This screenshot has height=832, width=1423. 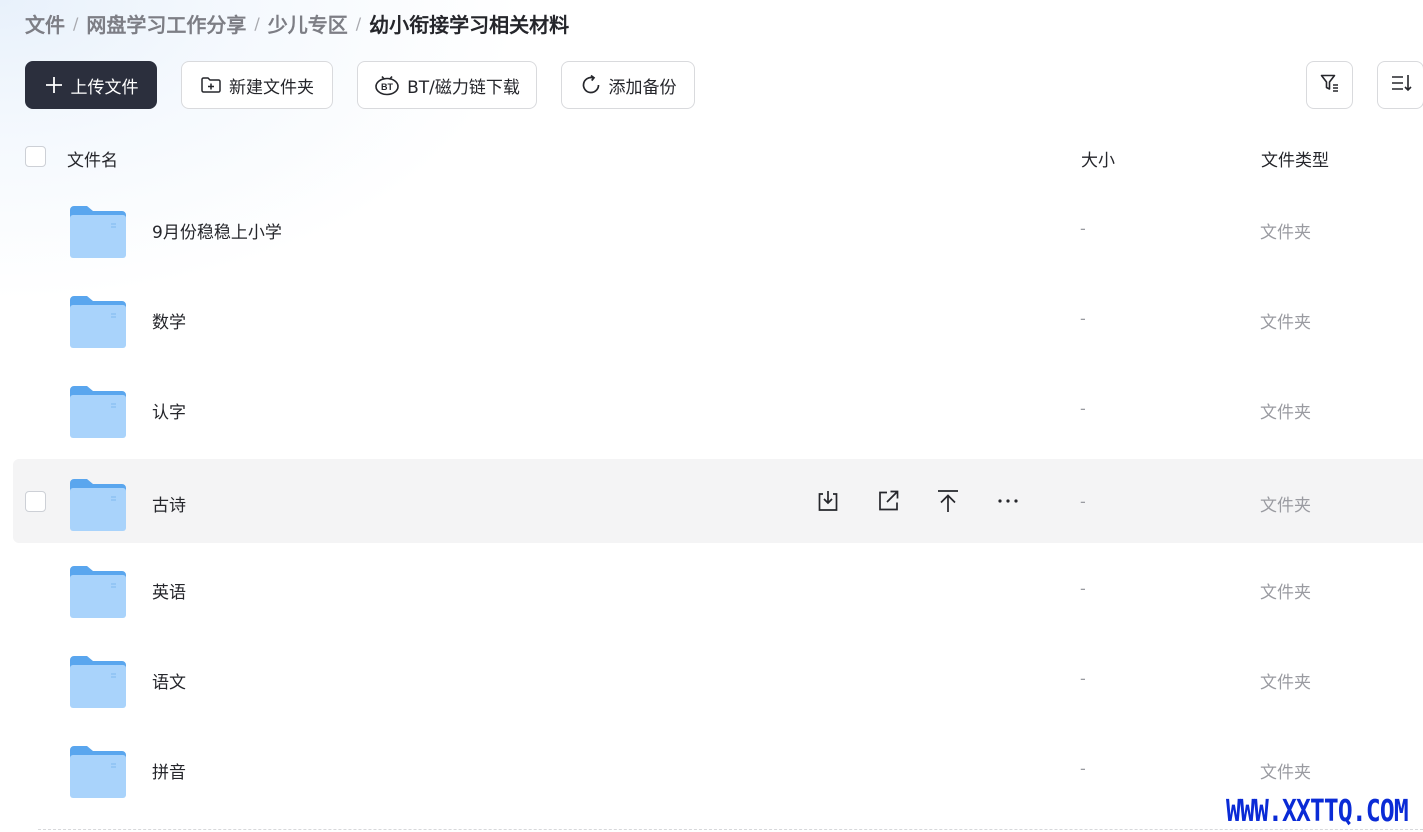 What do you see at coordinates (718, 588) in the screenshot?
I see `file-row: 英语 - 文件夹` at bounding box center [718, 588].